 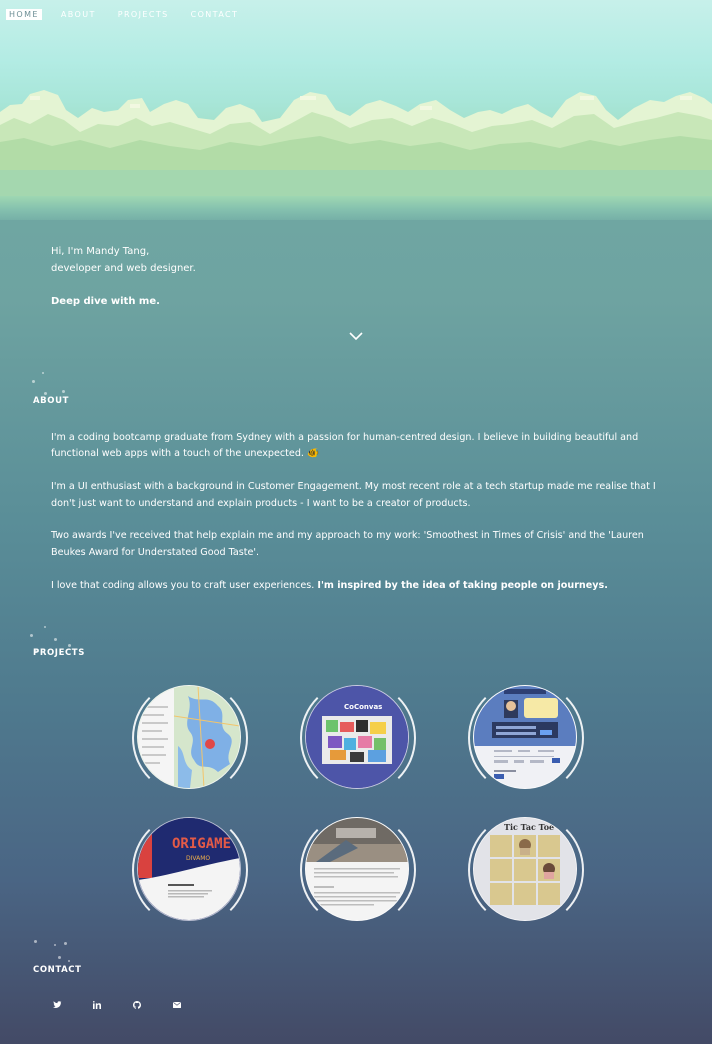 What do you see at coordinates (24, 14) in the screenshot?
I see `nav-home: HOME` at bounding box center [24, 14].